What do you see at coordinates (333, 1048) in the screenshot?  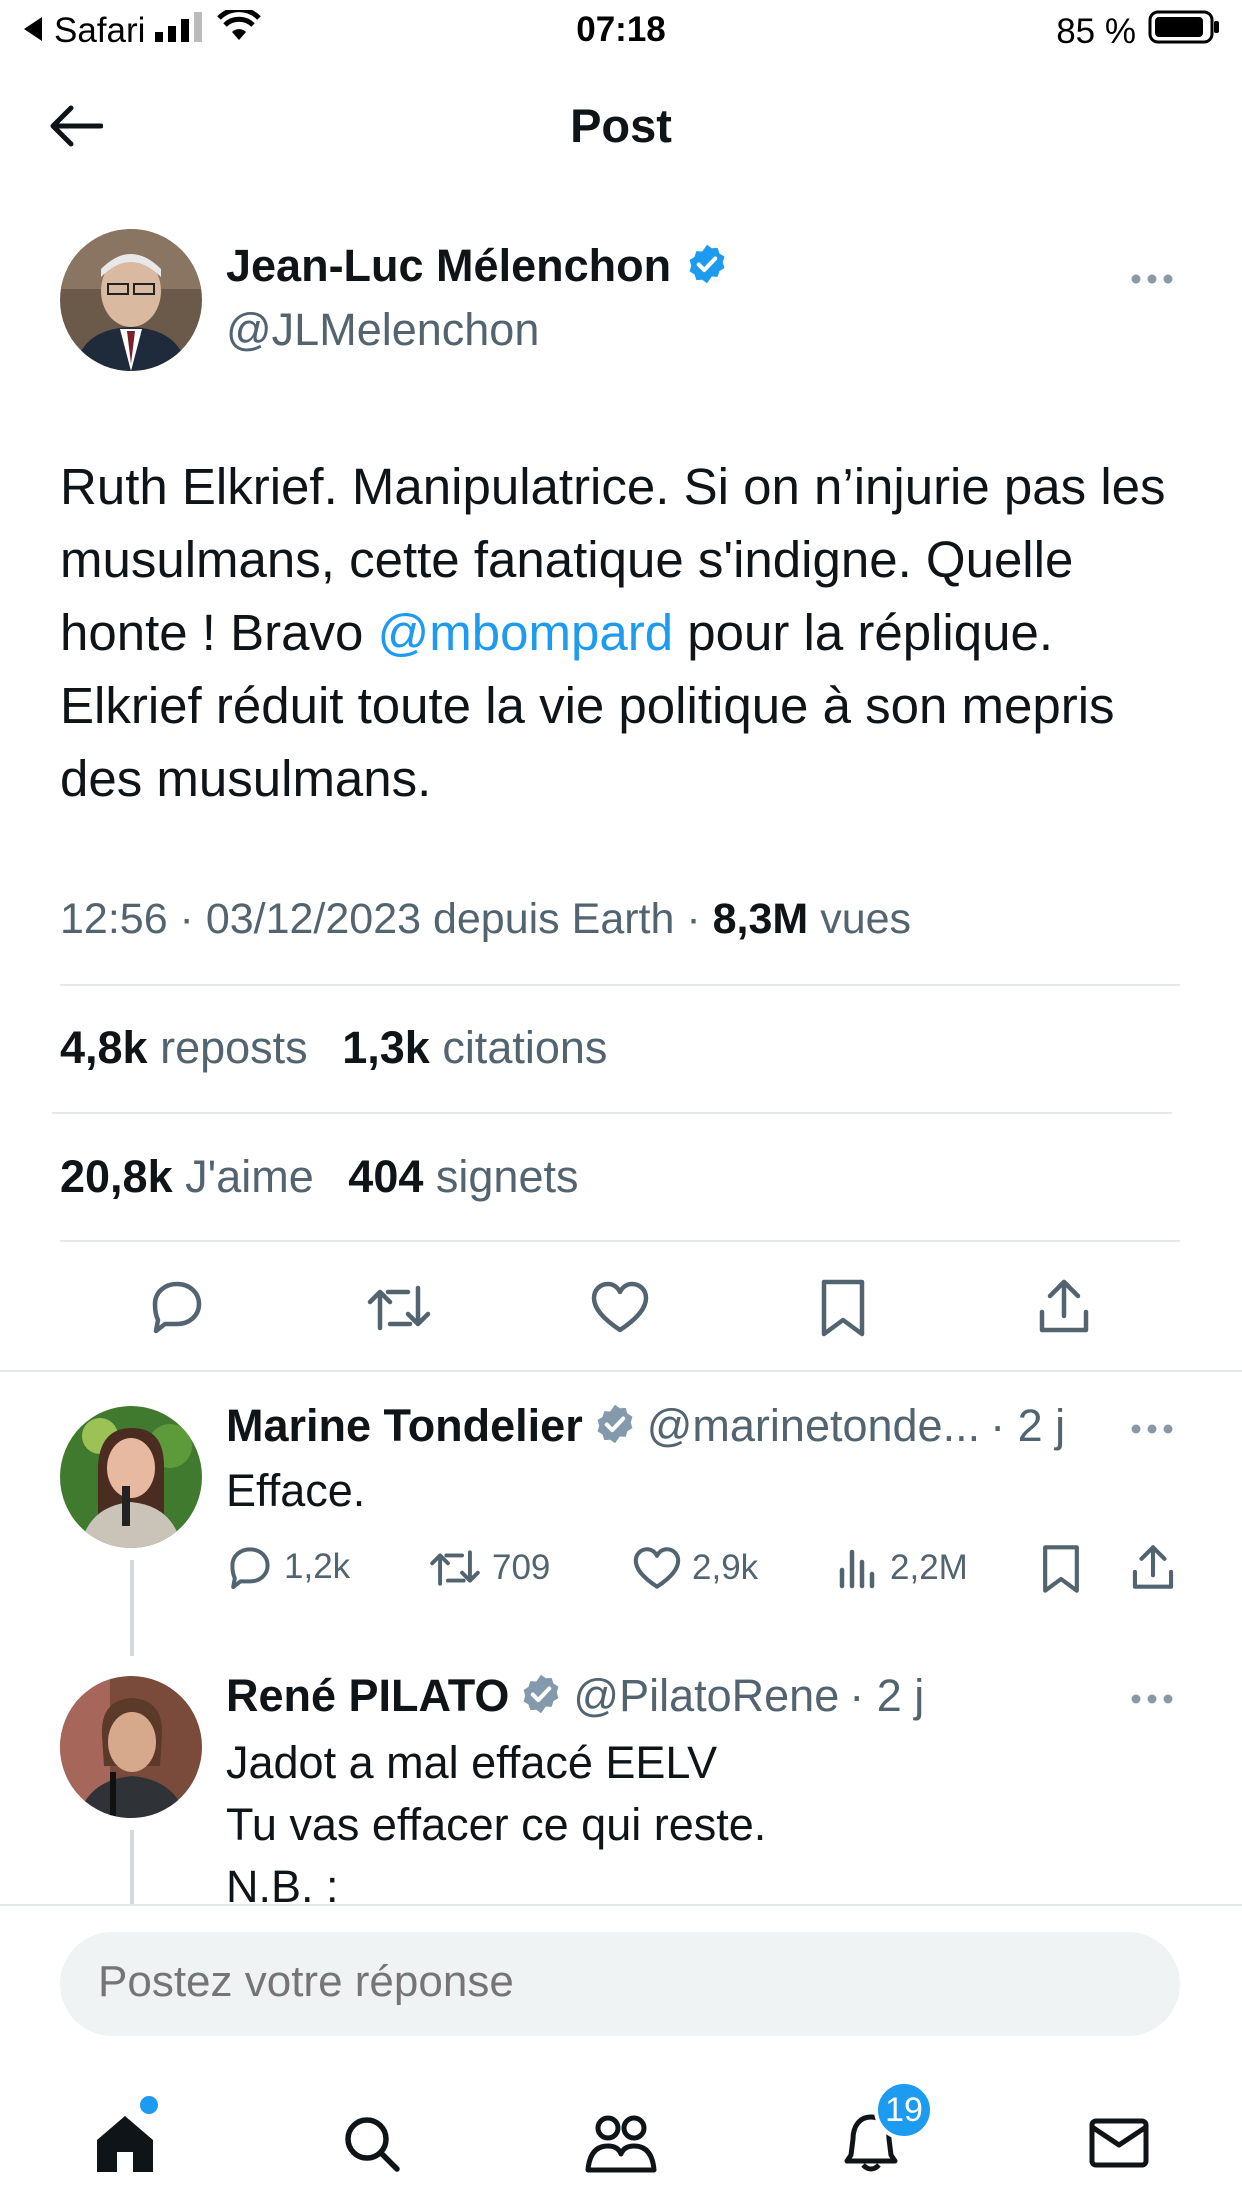 I see `stats-row-1: 4,8k reposts 1,3k citations` at bounding box center [333, 1048].